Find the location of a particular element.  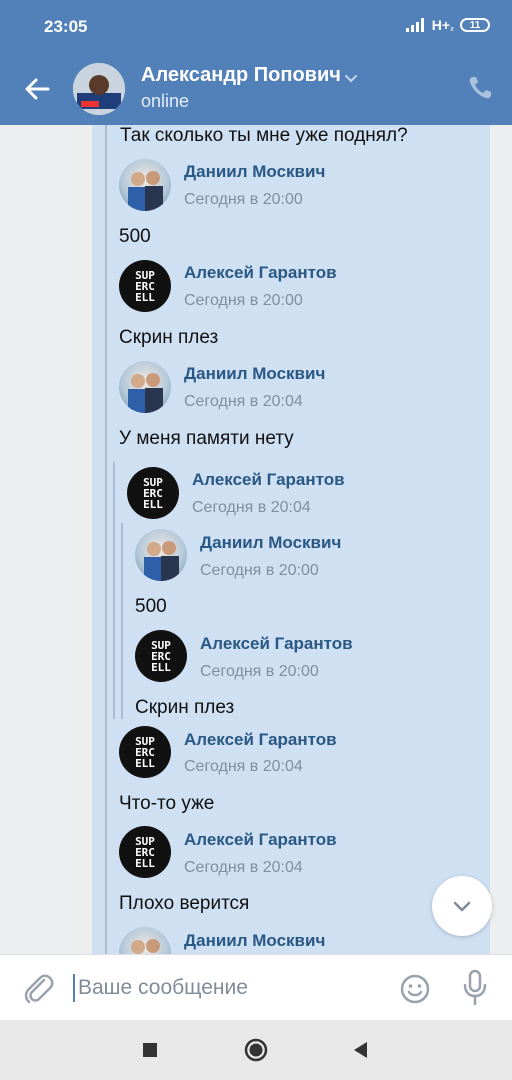

system-nav-bar is located at coordinates (256, 1050).